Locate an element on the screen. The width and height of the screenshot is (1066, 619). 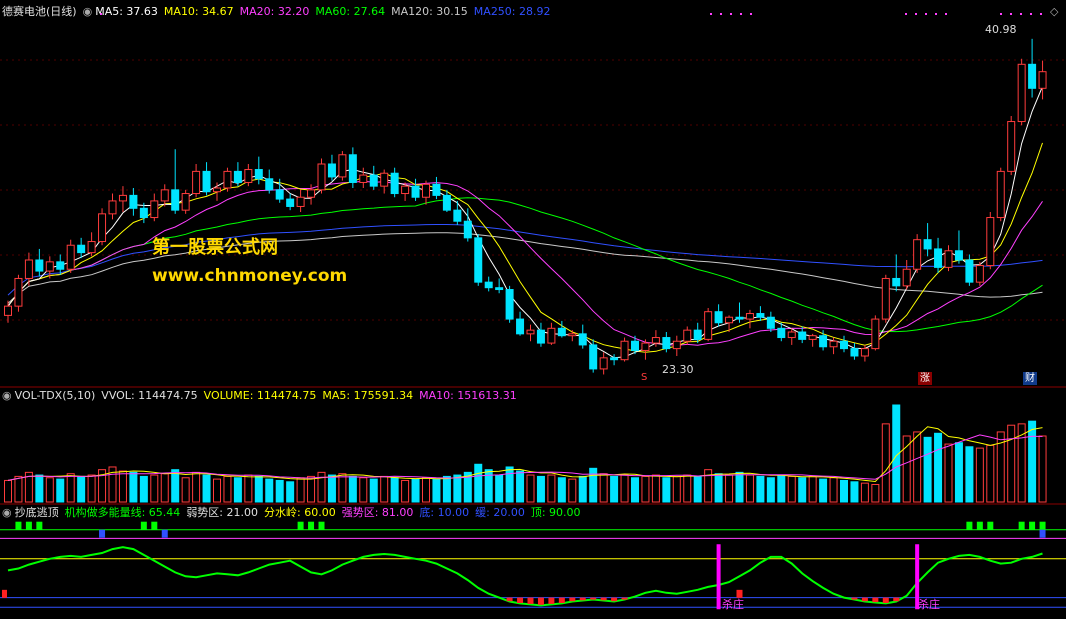
low-price-label: 23.30 is located at coordinates (678, 369).